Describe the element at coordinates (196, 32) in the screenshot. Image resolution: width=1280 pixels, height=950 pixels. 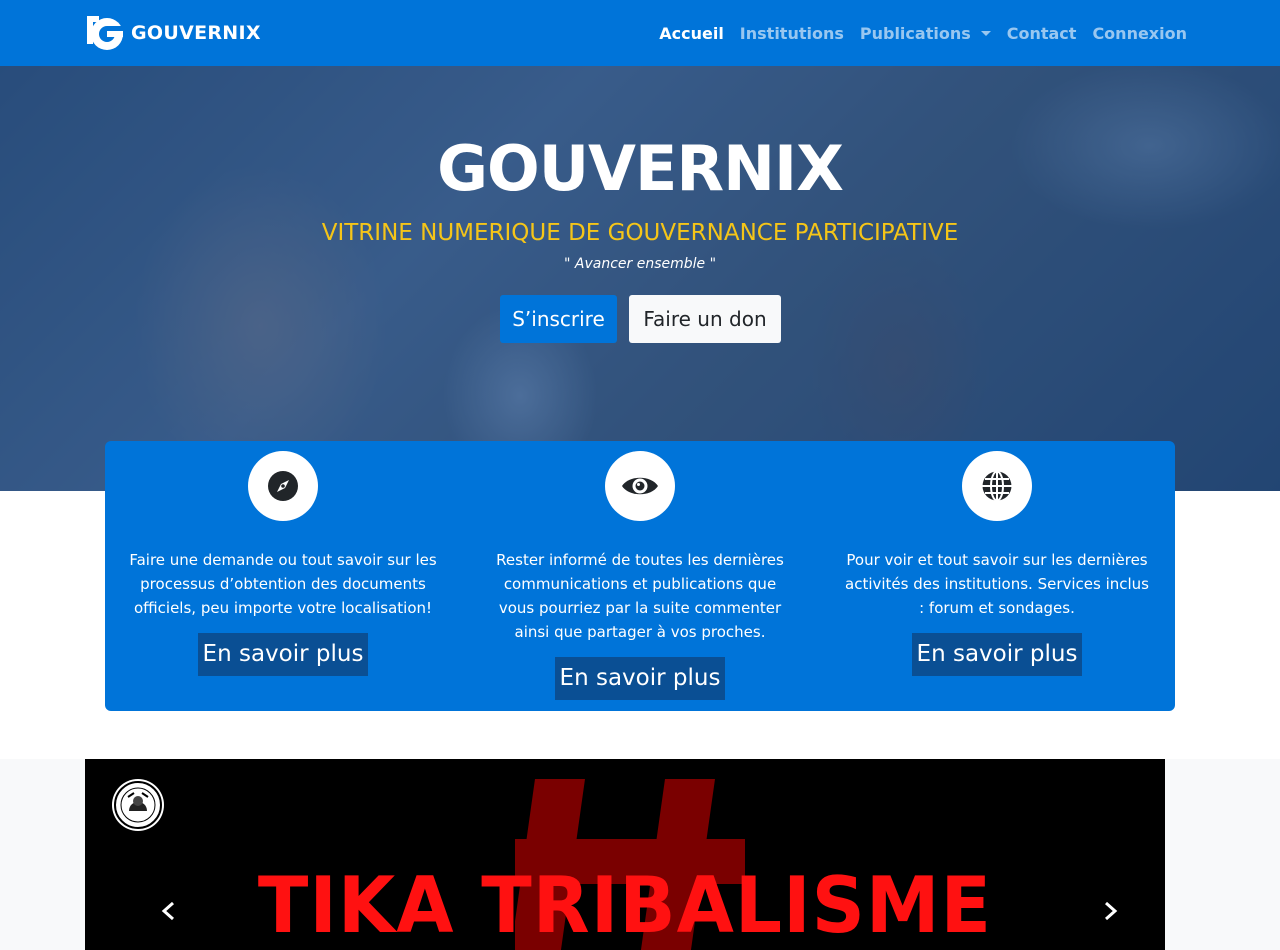
I see `brand-name: GOUVERNIX` at that location.